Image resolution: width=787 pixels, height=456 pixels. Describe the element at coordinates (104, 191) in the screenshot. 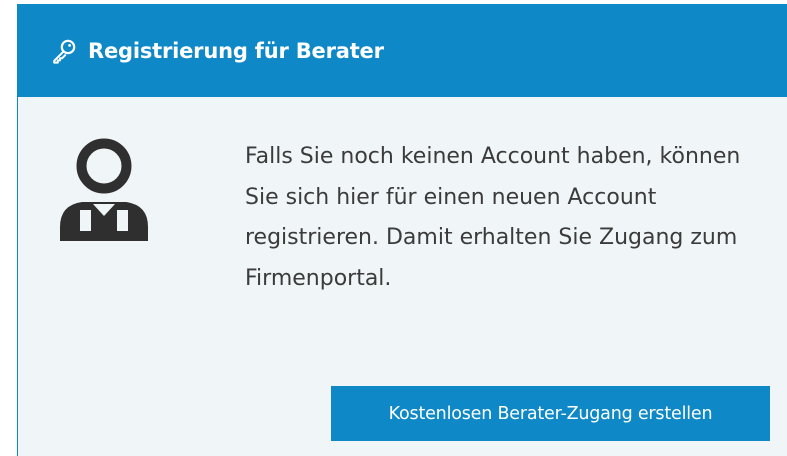

I see `advisor-icon` at that location.